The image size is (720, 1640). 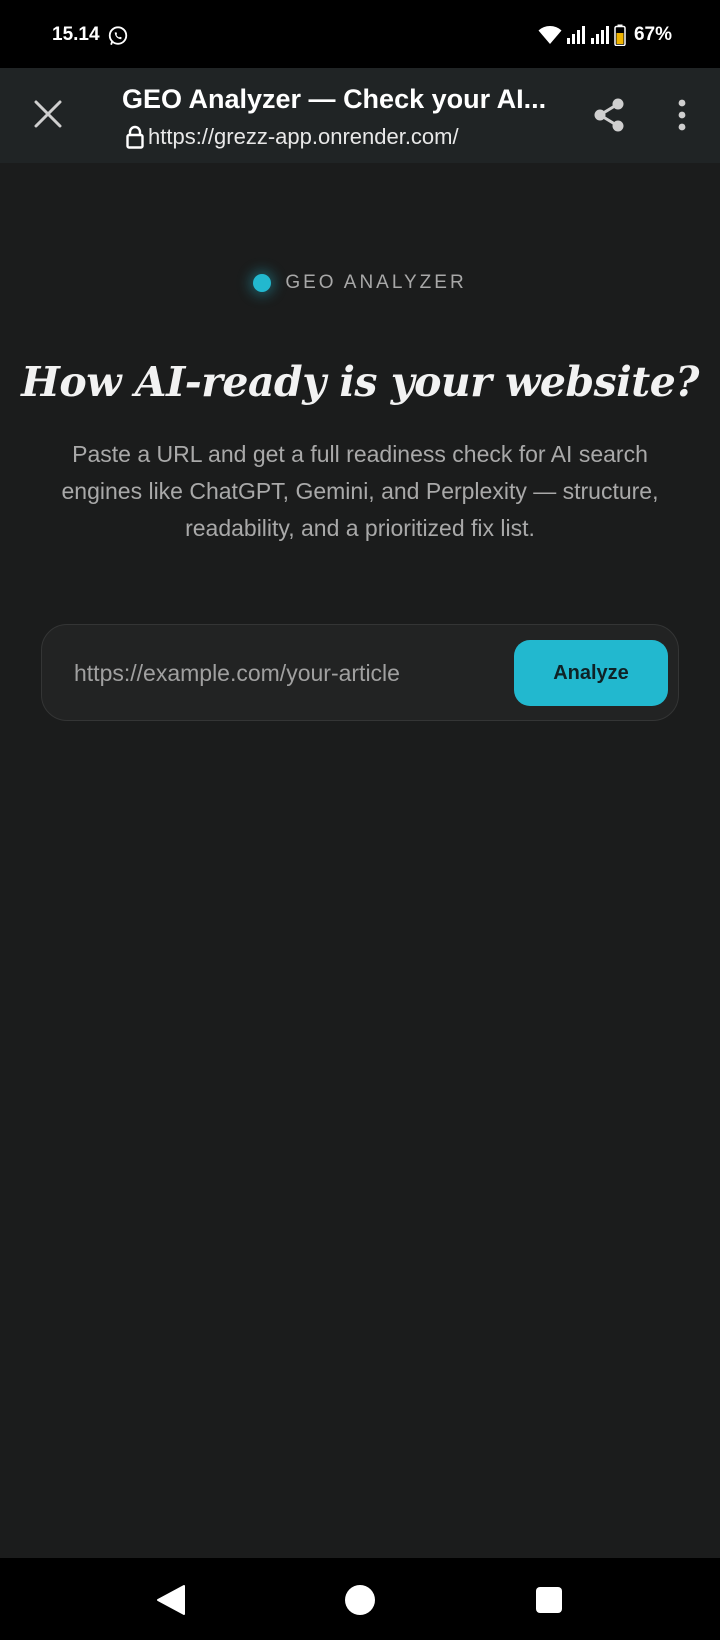 I want to click on back-icon, so click(x=171, y=1600).